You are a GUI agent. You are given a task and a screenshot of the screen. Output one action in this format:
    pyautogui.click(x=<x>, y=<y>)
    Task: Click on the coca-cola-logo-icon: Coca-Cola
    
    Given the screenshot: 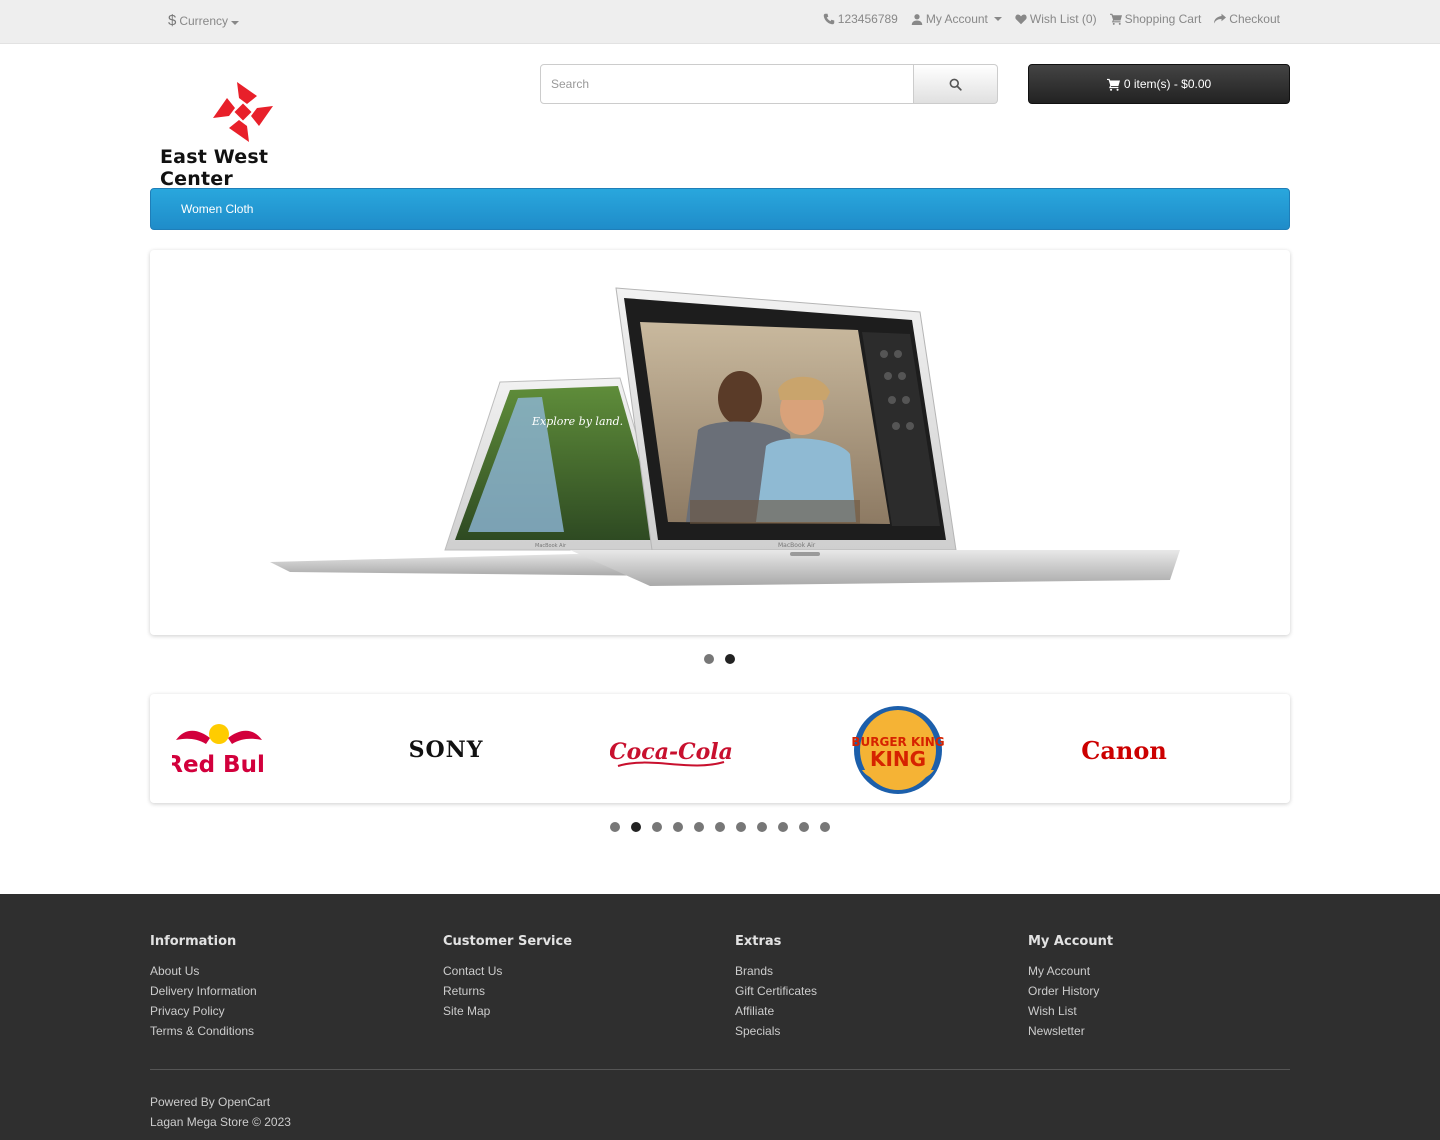 What is the action you would take?
    pyautogui.click(x=671, y=753)
    